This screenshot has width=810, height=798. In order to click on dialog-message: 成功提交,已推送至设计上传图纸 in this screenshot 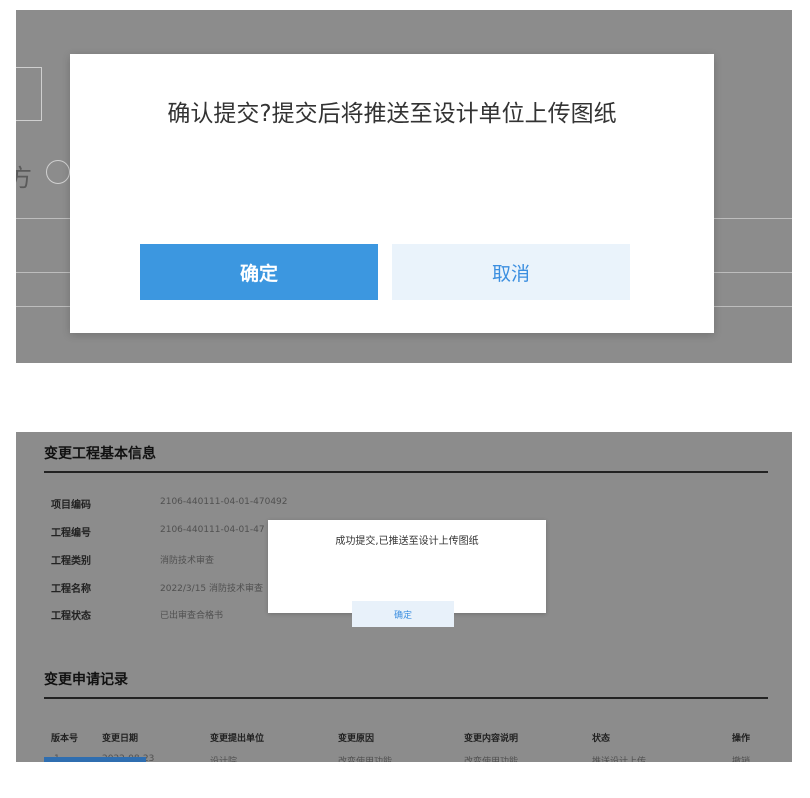, I will do `click(407, 541)`.